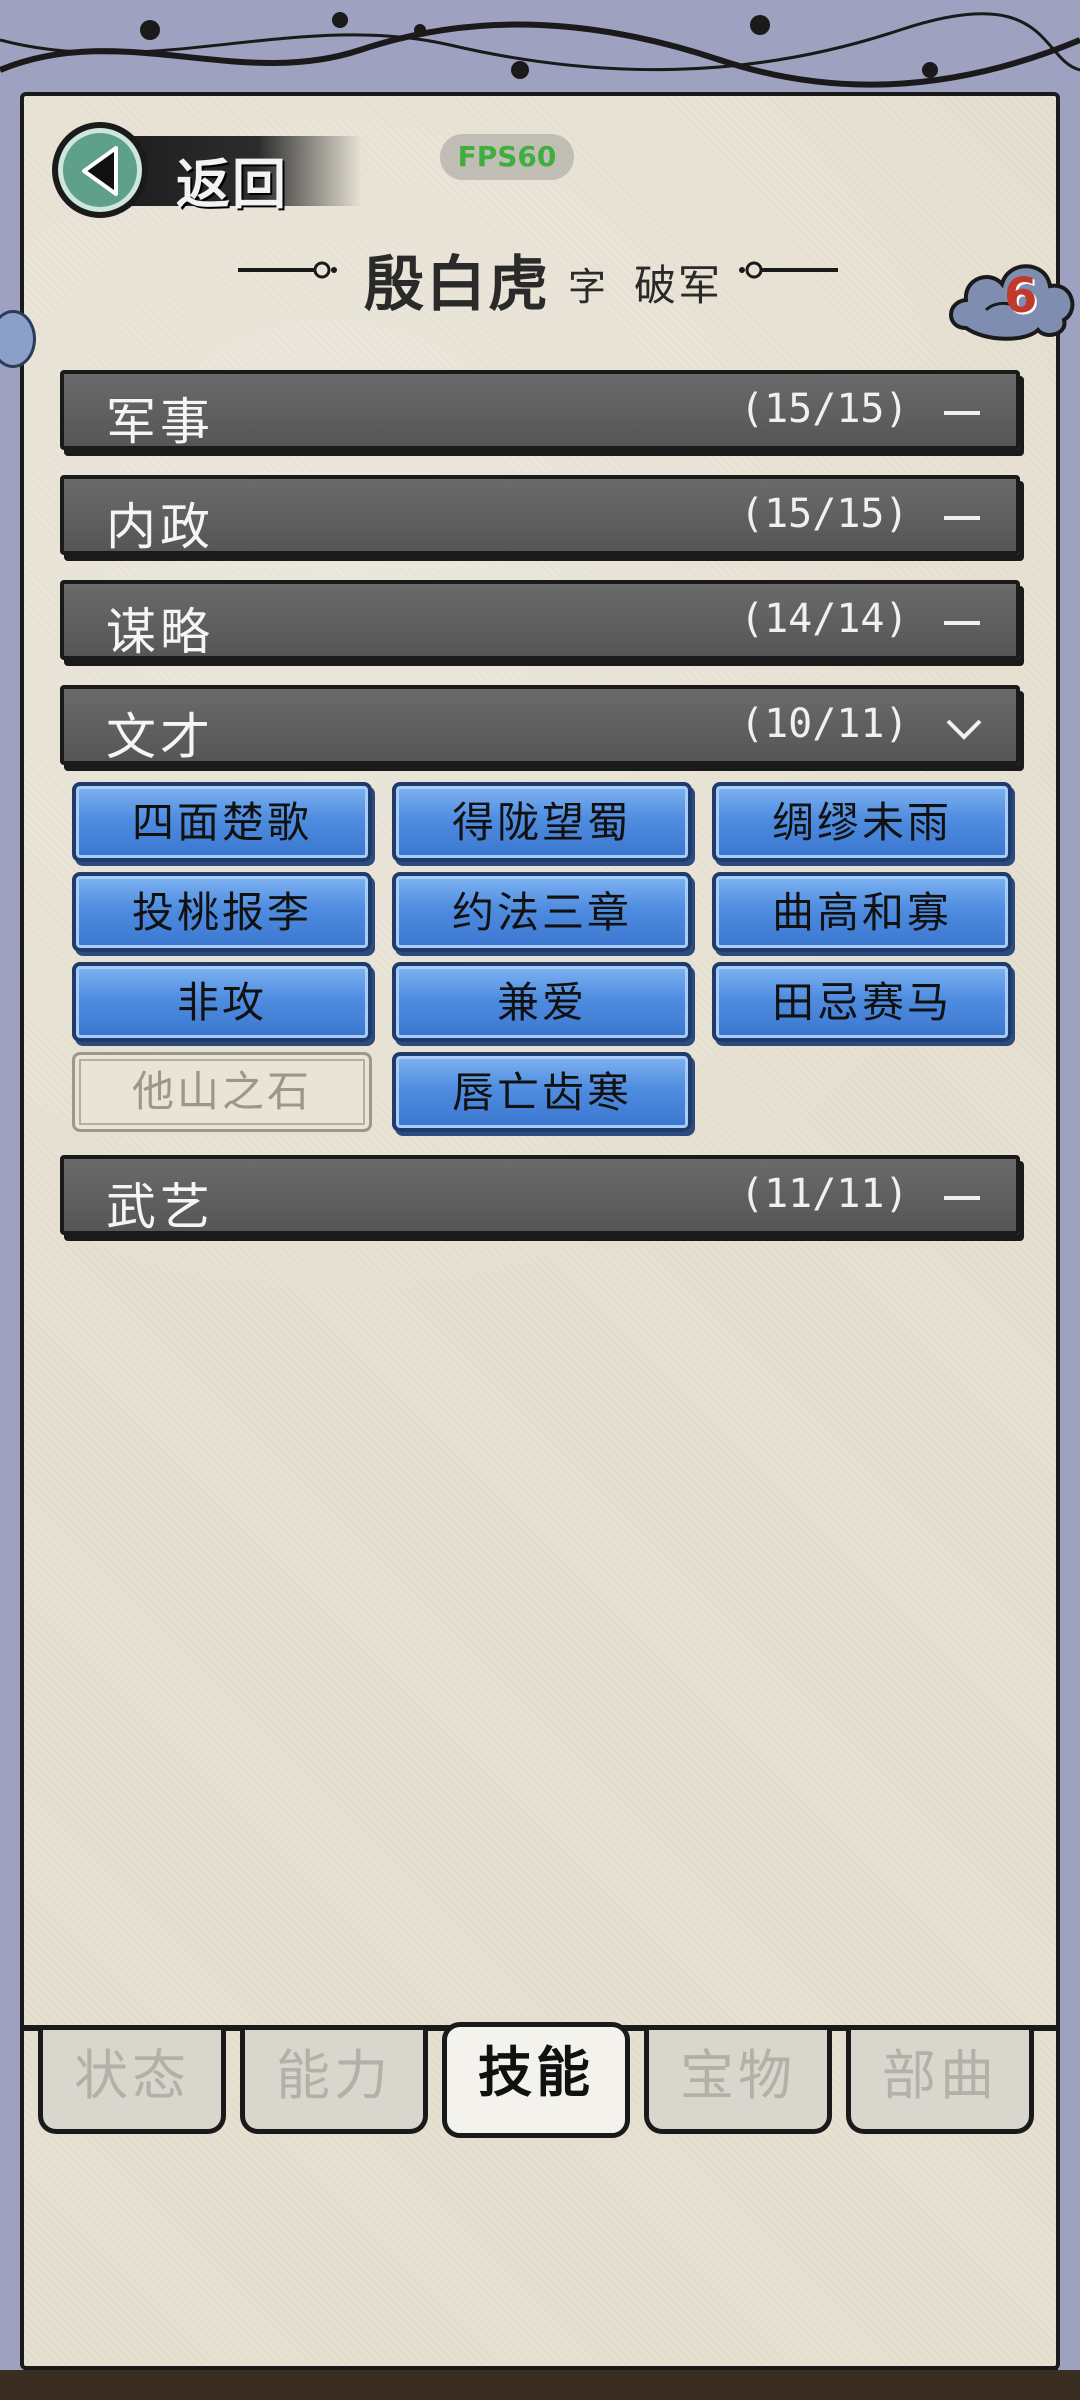 The width and height of the screenshot is (1080, 2400). I want to click on top-decorative-banner, so click(540, 52).